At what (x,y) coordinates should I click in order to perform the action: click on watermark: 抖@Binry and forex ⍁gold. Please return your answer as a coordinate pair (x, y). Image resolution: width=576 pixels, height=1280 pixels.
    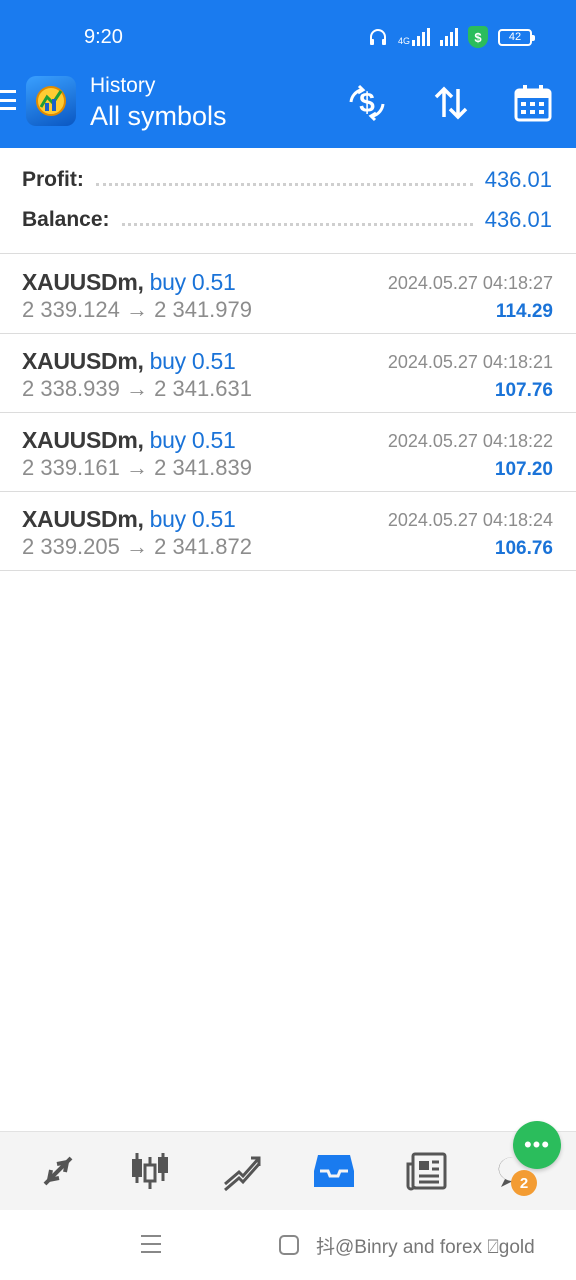
    Looking at the image, I should click on (425, 1247).